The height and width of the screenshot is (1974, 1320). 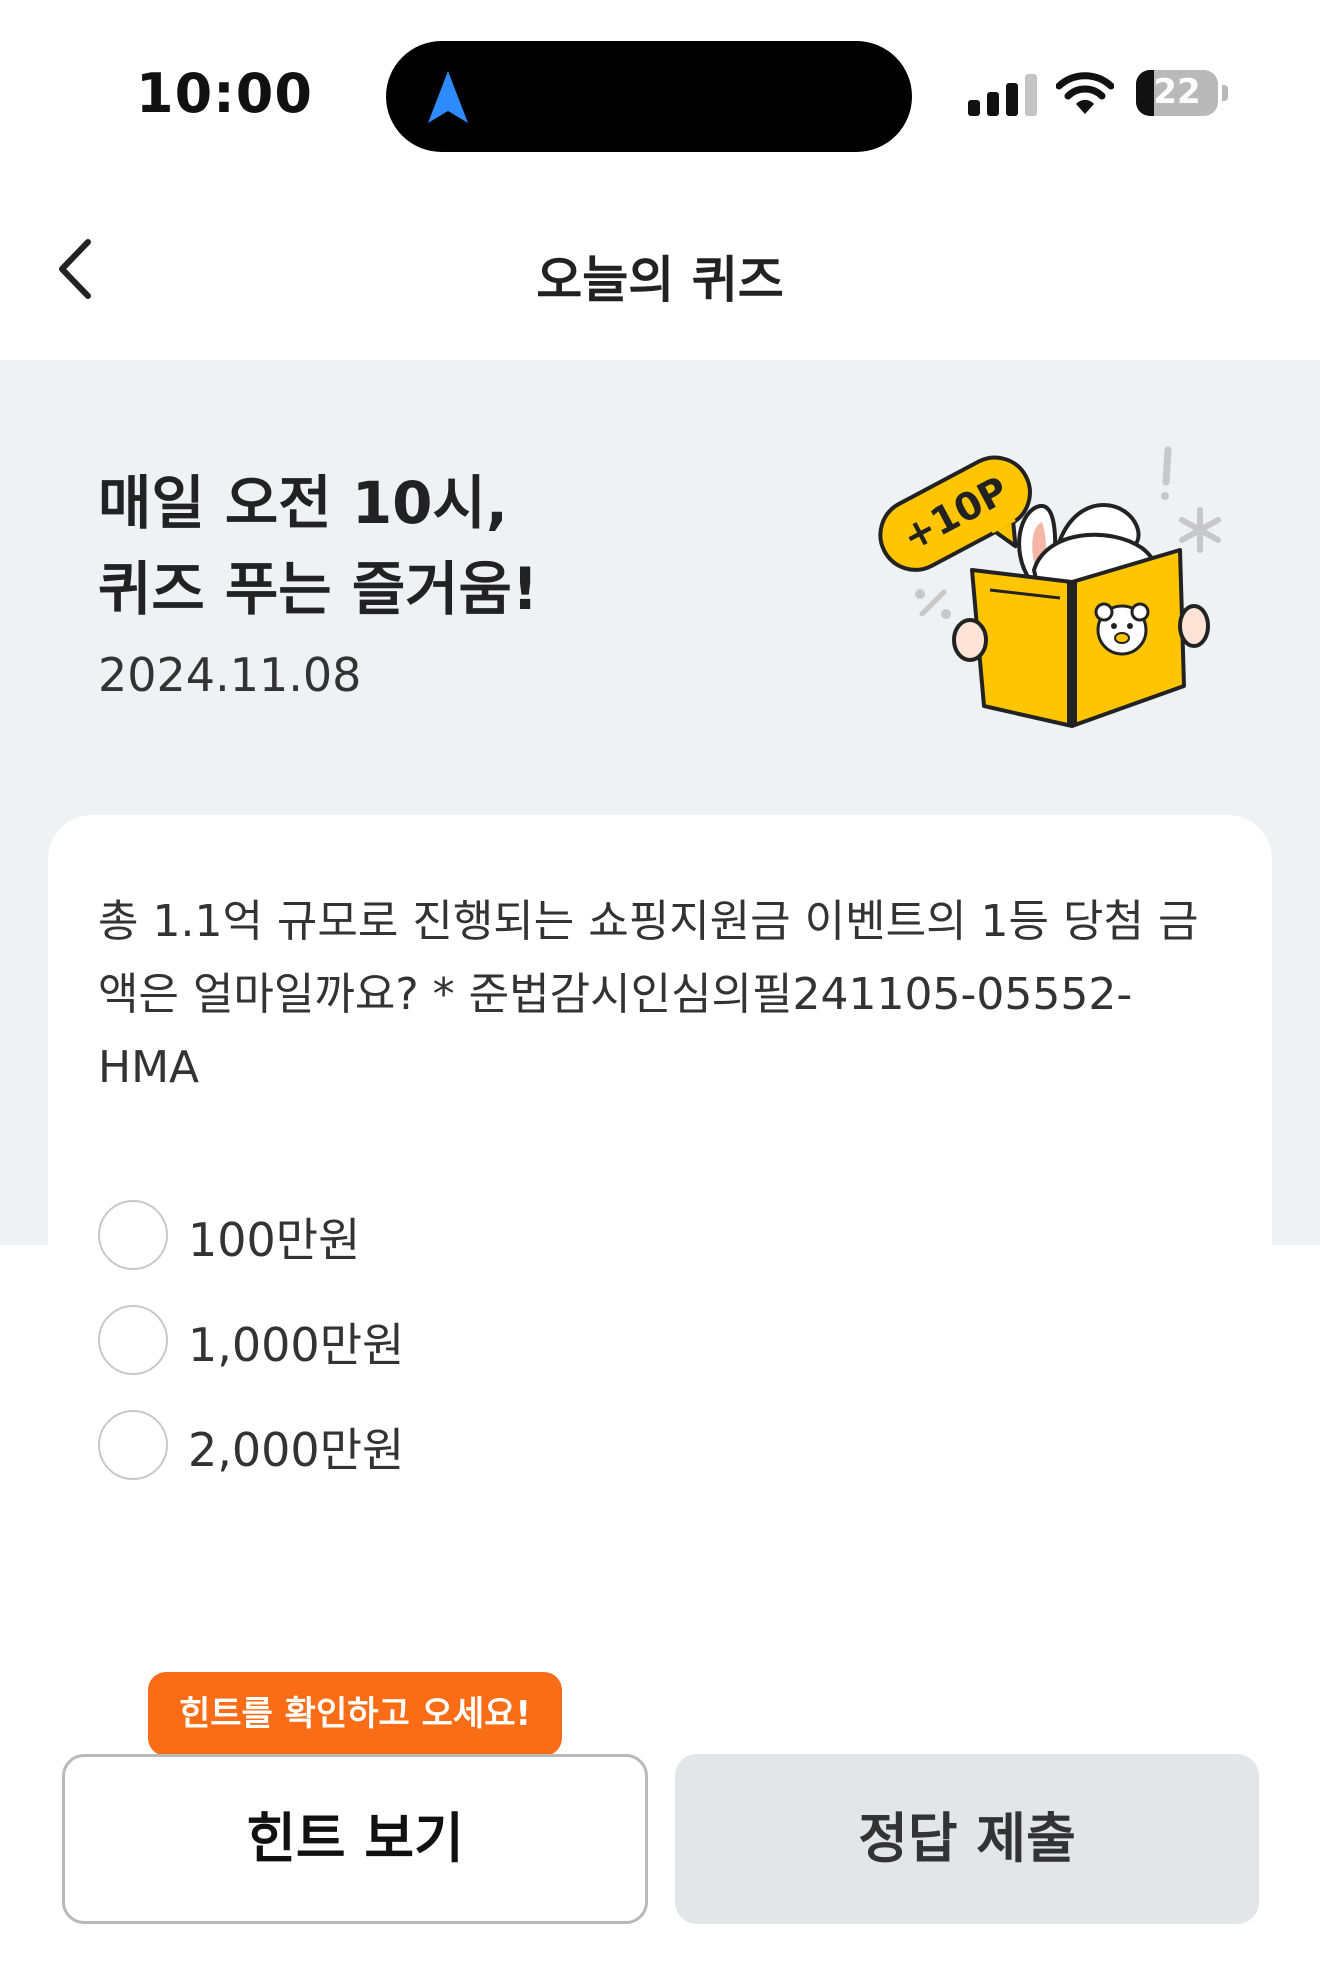 I want to click on battery-icon: 22, so click(x=1182, y=93).